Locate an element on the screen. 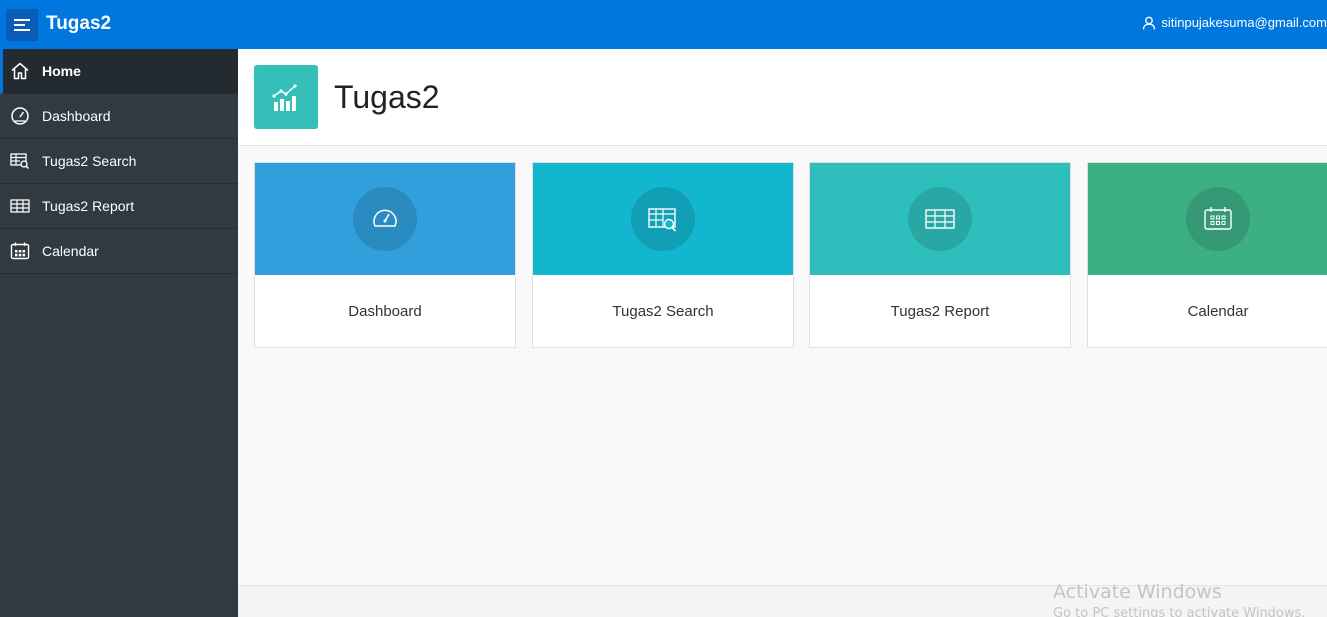  sidebar-item-tugas2-search: Tugas2 Search is located at coordinates (119, 161).